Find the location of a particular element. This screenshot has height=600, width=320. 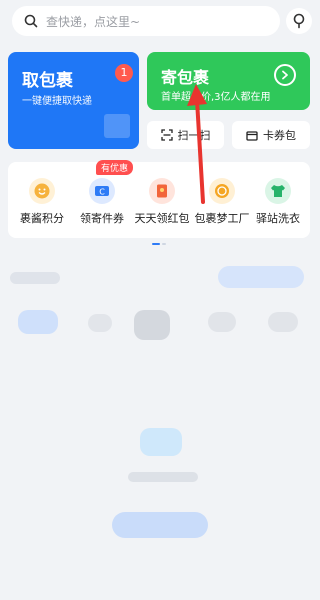

pickup-subtitle: 一键便捷取快递 is located at coordinates (57, 101).